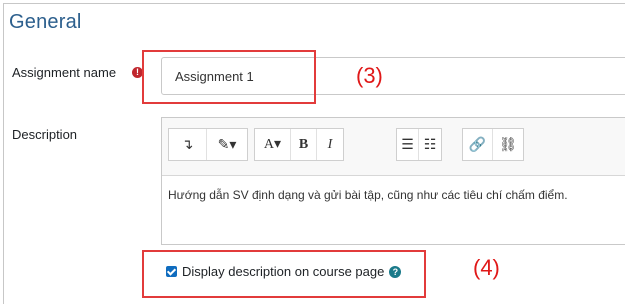 The height and width of the screenshot is (304, 625). I want to click on bold-button: B, so click(304, 144).